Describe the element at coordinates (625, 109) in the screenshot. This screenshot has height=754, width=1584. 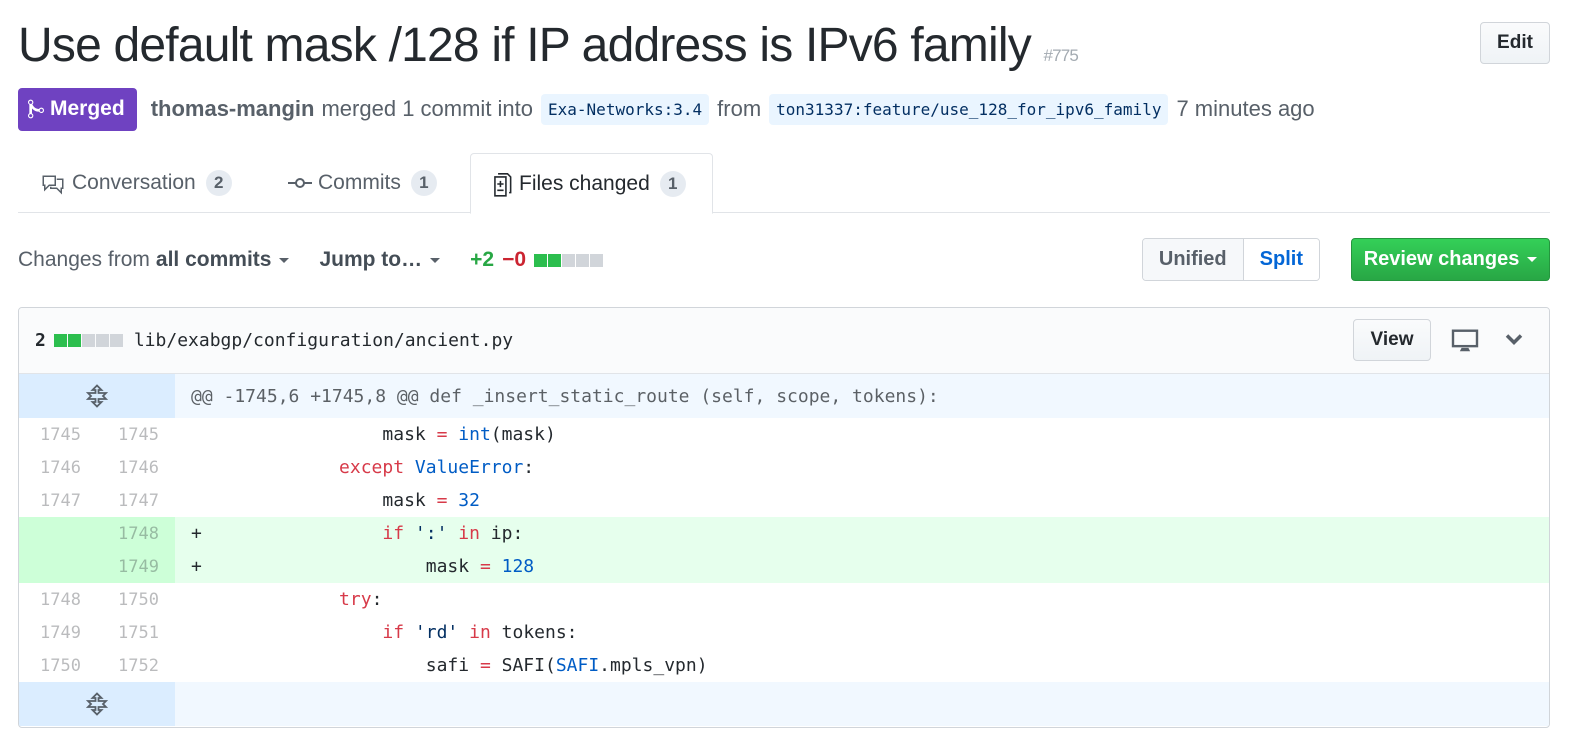
I see `base-branch: Exa-Networks:3.4` at that location.